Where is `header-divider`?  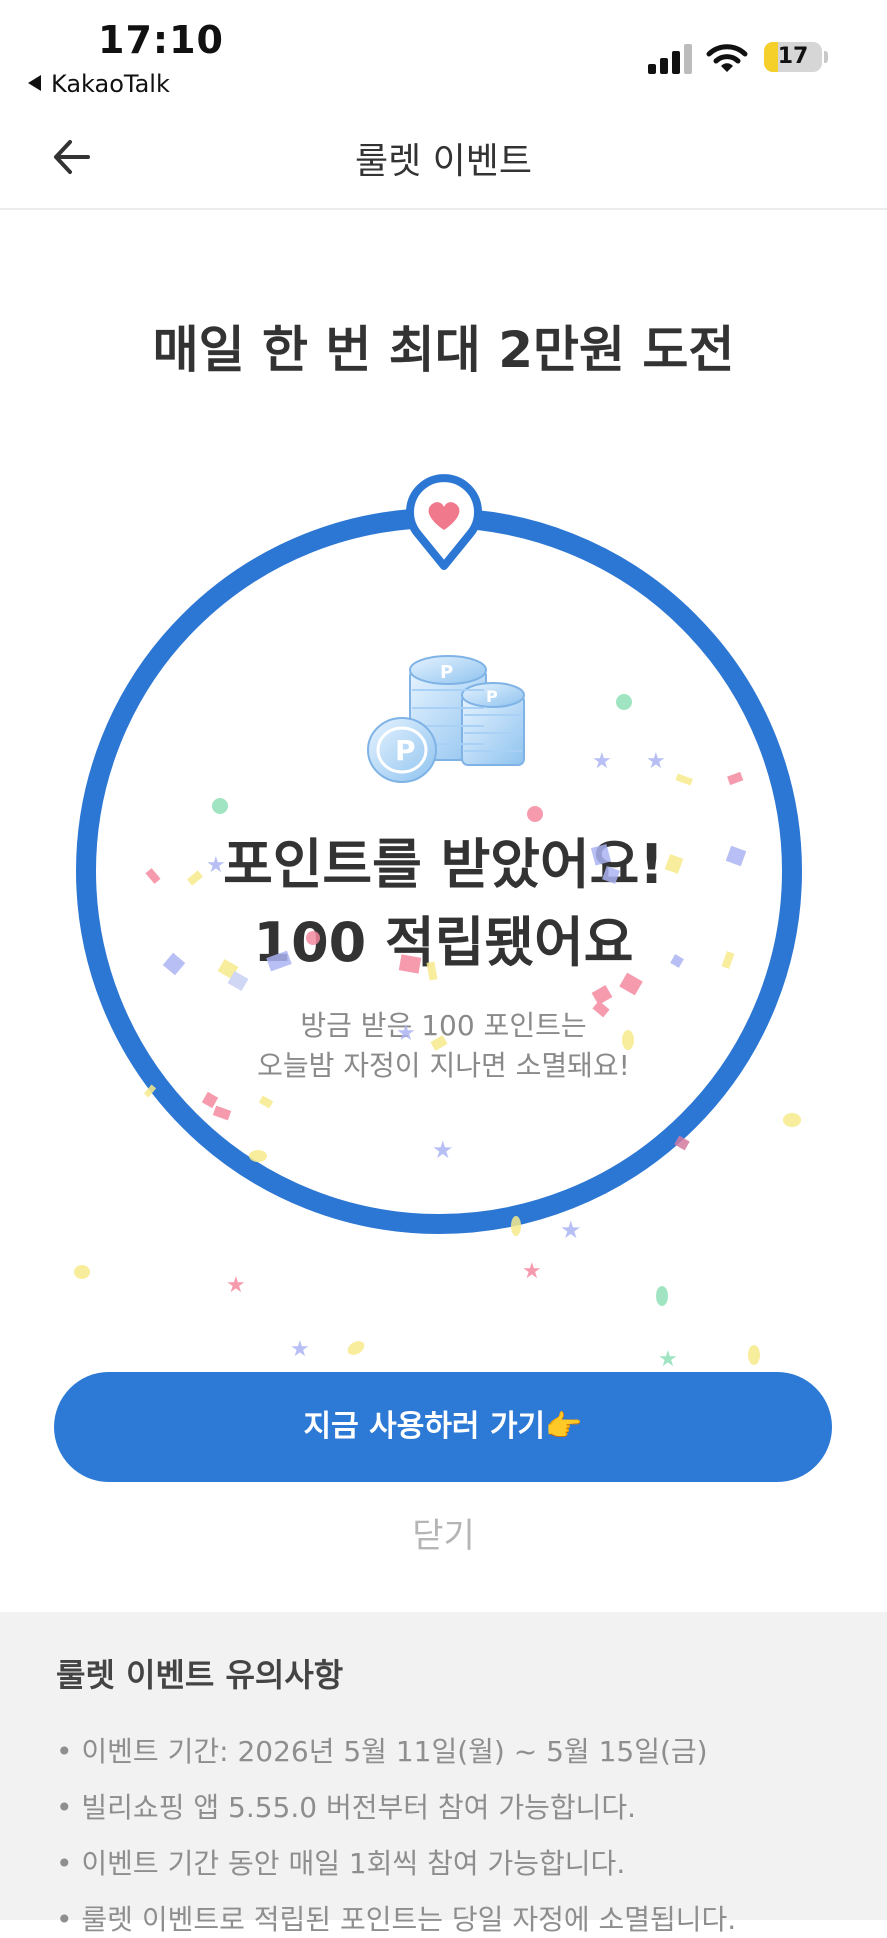 header-divider is located at coordinates (443, 209).